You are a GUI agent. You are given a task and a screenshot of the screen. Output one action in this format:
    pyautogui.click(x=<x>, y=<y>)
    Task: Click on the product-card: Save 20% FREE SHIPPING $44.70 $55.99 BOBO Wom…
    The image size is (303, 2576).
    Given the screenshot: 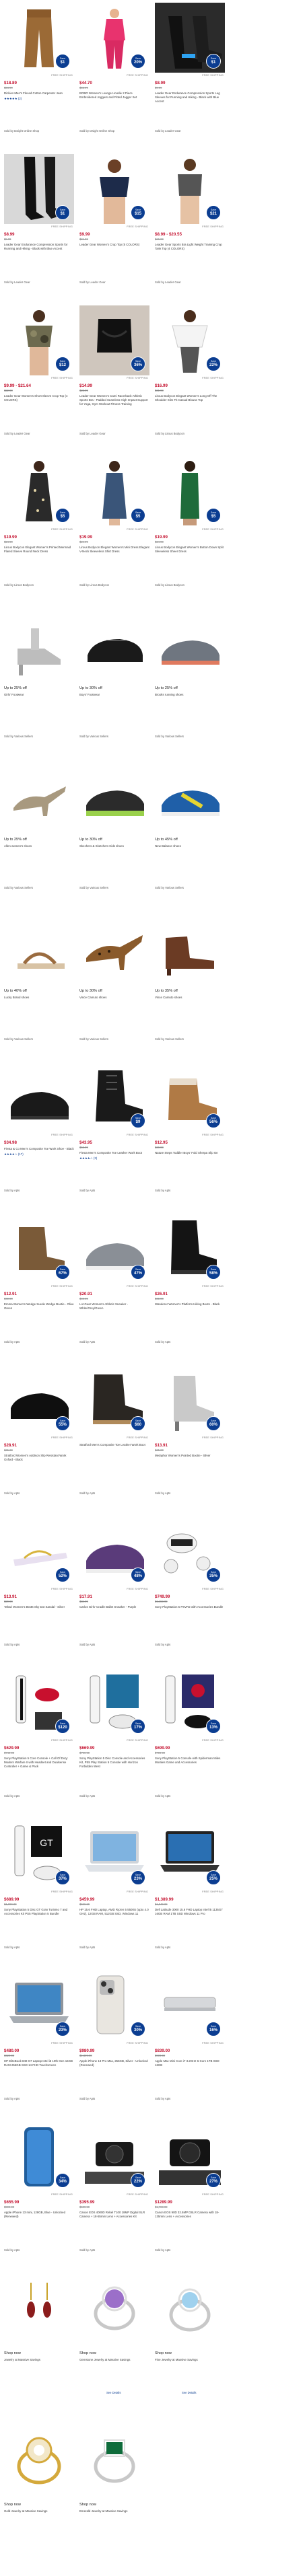 What is the action you would take?
    pyautogui.click(x=114, y=78)
    